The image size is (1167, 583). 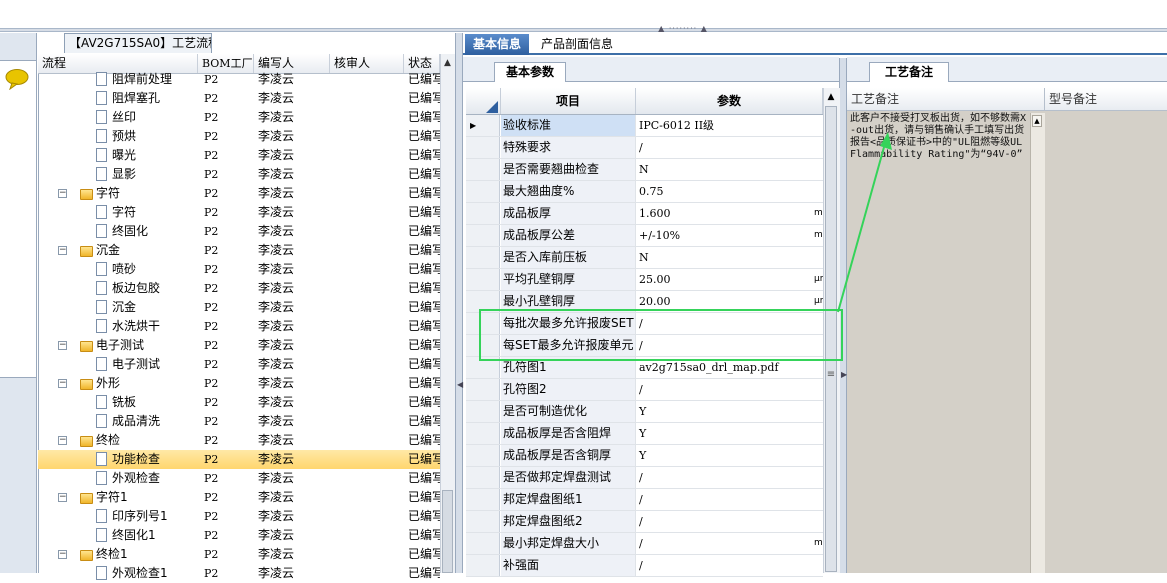 I want to click on param-row: 邦定焊盘图纸1/, so click(x=644, y=500).